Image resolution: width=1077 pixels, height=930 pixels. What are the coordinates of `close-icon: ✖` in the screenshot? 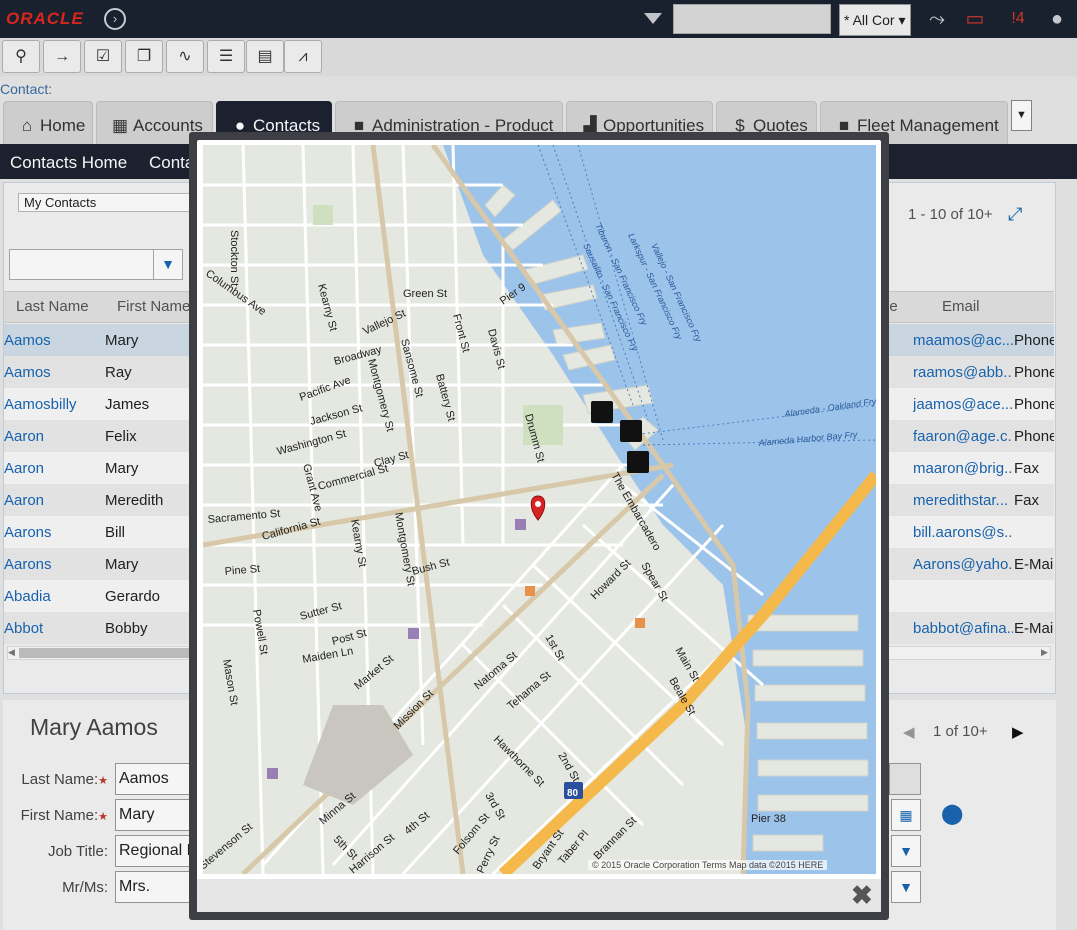 It's located at (862, 895).